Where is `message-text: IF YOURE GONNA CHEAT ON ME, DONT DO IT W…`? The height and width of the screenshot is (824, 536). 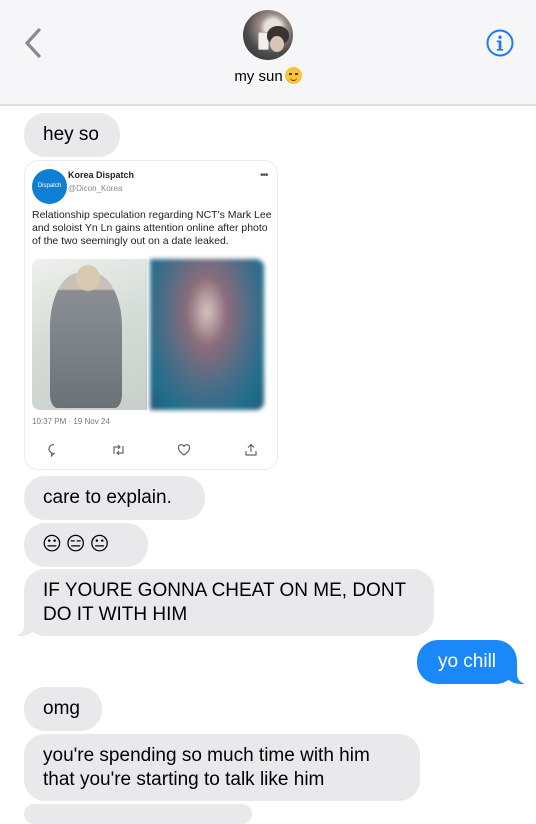
message-text: IF YOURE GONNA CHEAT ON ME, DONT DO IT W… is located at coordinates (224, 602).